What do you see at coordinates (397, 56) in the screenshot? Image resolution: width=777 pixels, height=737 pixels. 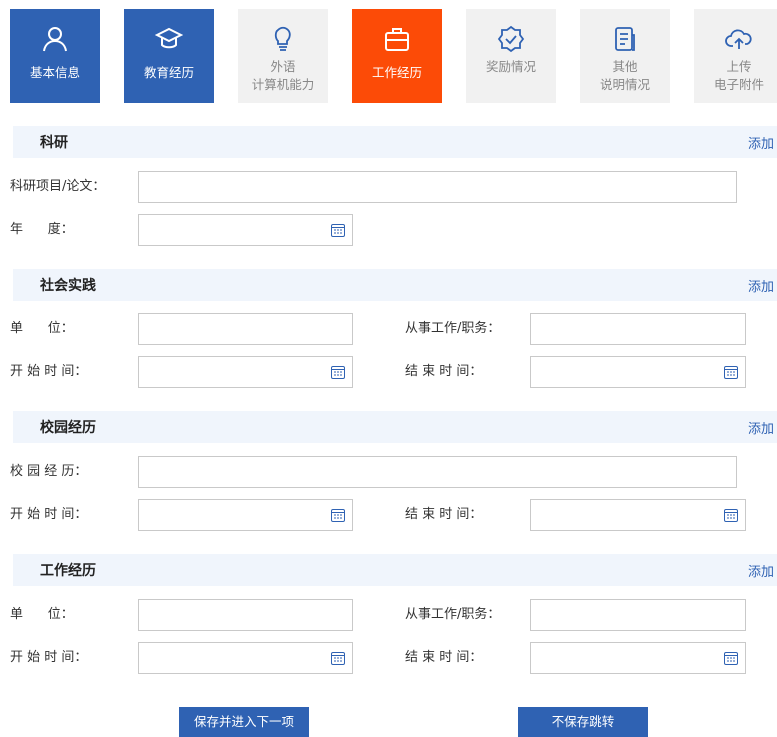 I see `tab-work-experience: 工作经历` at bounding box center [397, 56].